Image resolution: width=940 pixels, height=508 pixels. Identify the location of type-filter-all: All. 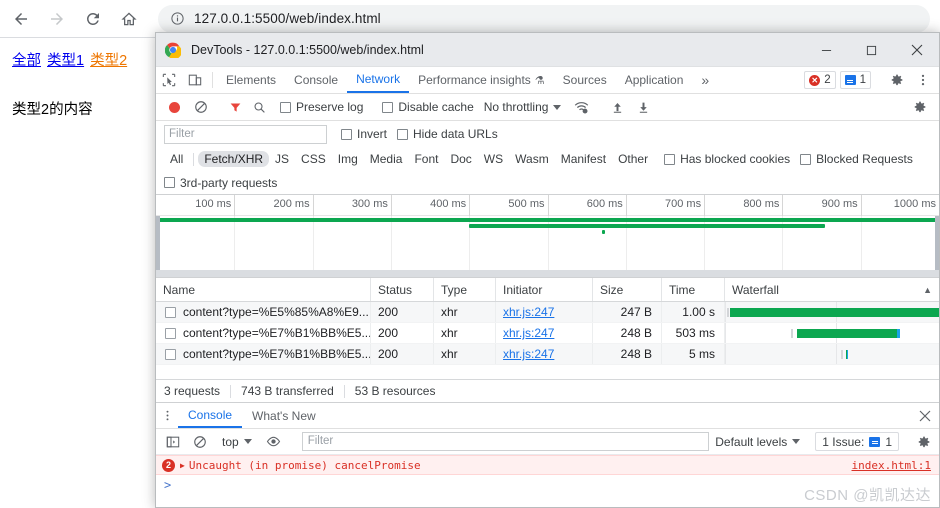
(176, 159).